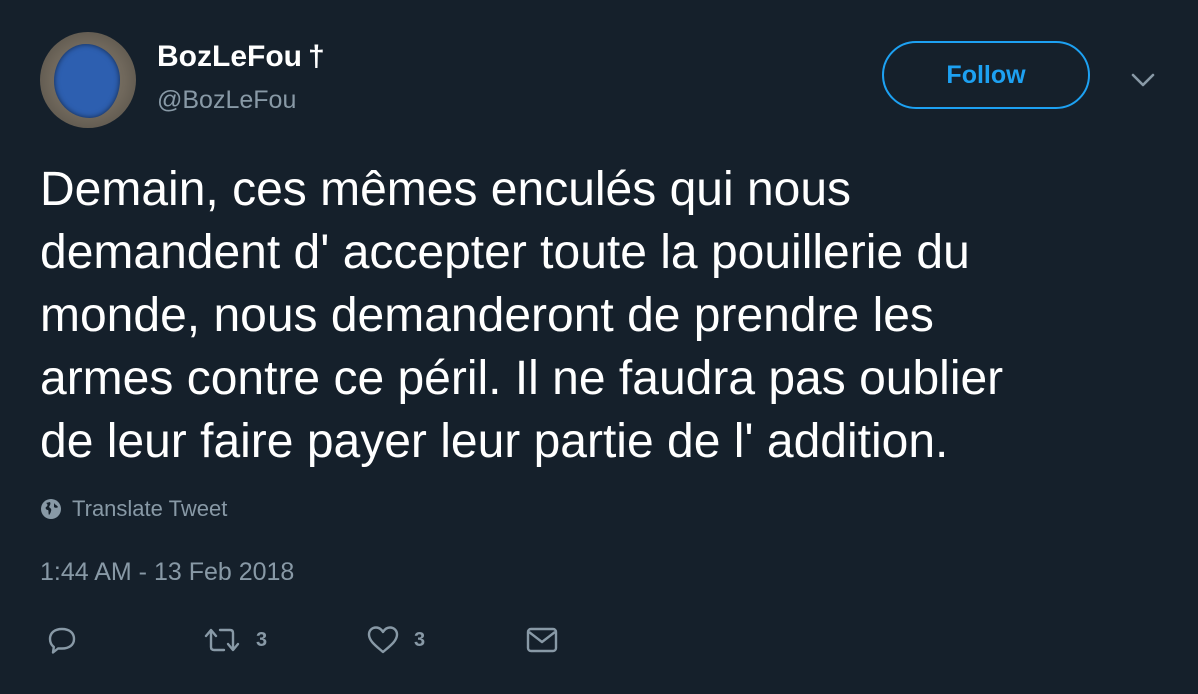  I want to click on user-handle: @BozLeFou, so click(226, 100).